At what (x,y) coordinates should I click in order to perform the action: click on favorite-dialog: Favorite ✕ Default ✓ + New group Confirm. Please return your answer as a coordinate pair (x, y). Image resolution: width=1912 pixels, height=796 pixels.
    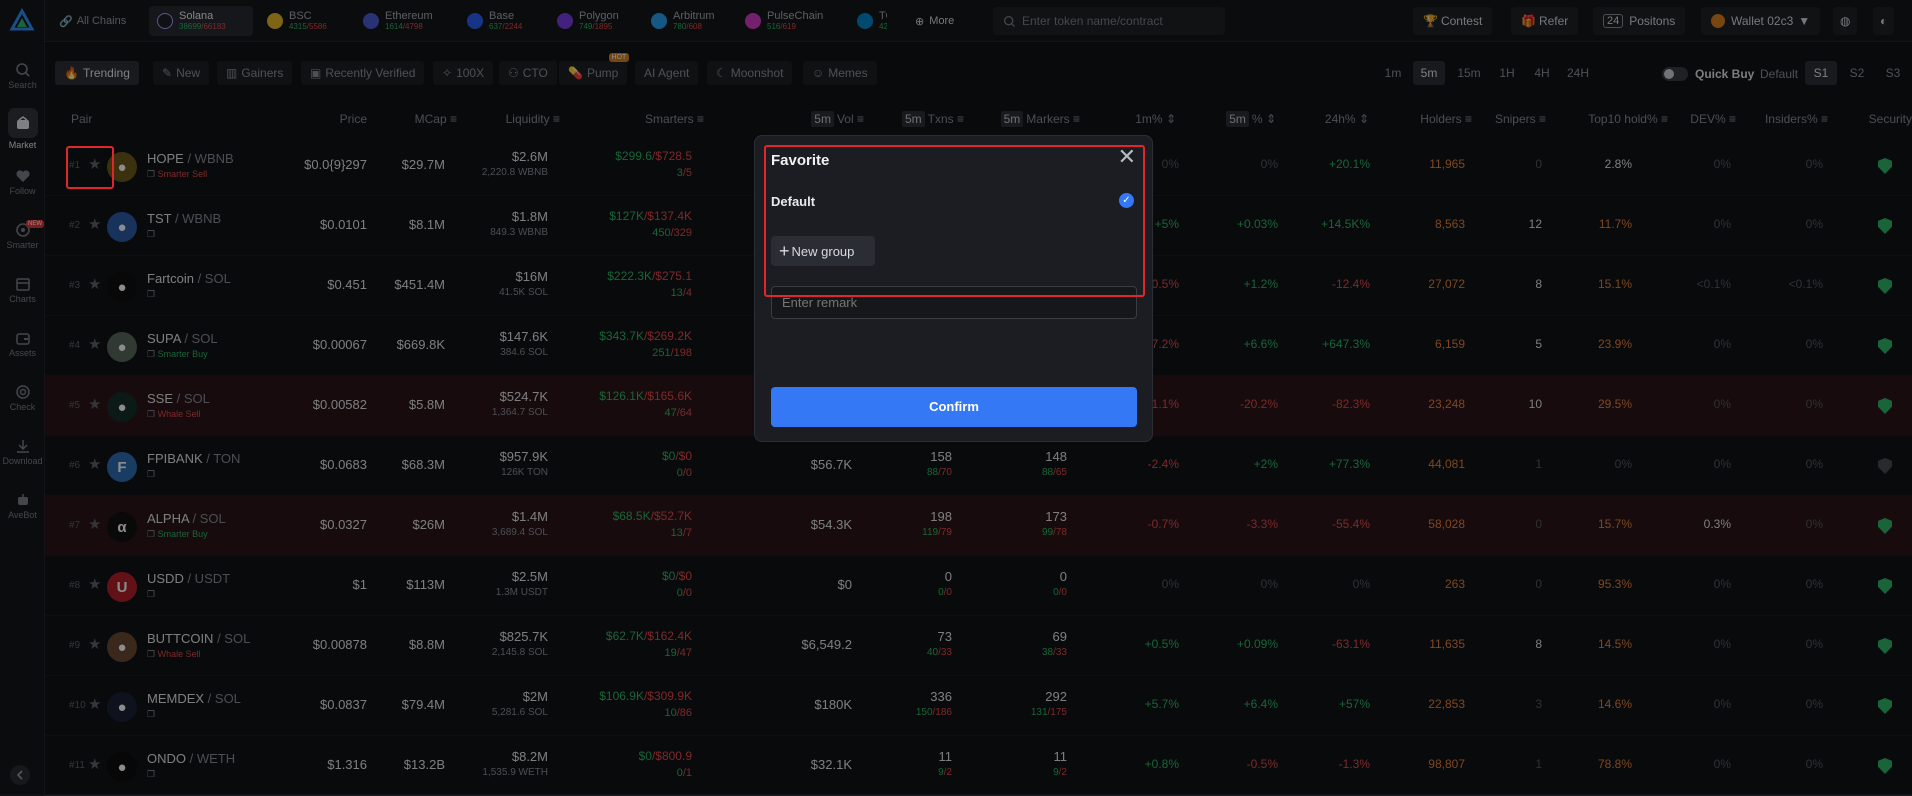
    Looking at the image, I should click on (953, 288).